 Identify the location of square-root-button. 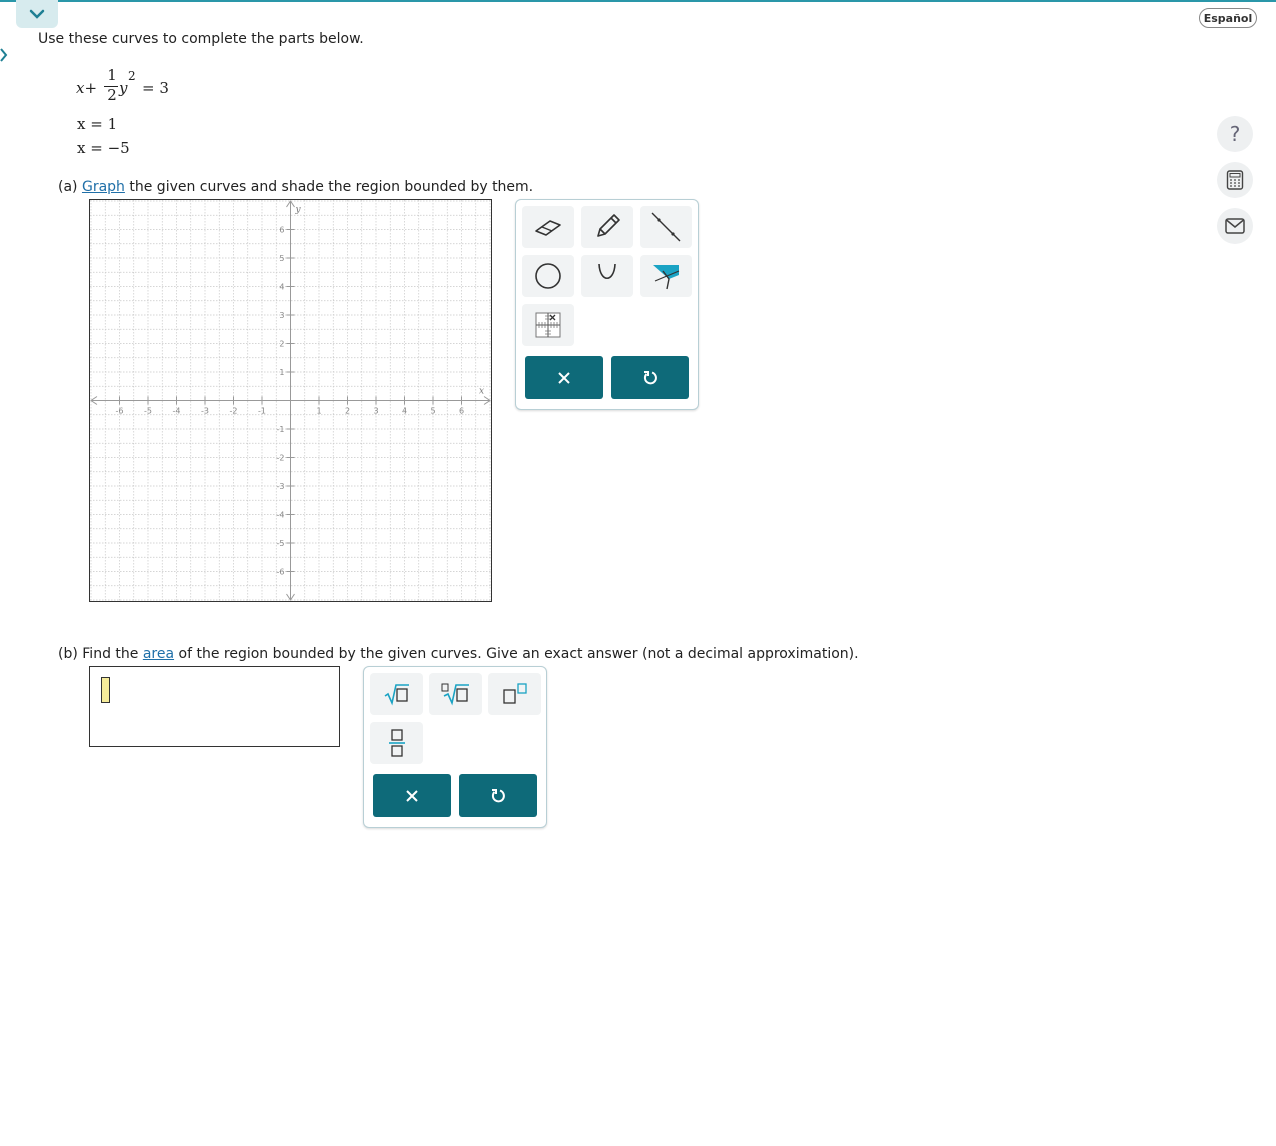
(396, 694).